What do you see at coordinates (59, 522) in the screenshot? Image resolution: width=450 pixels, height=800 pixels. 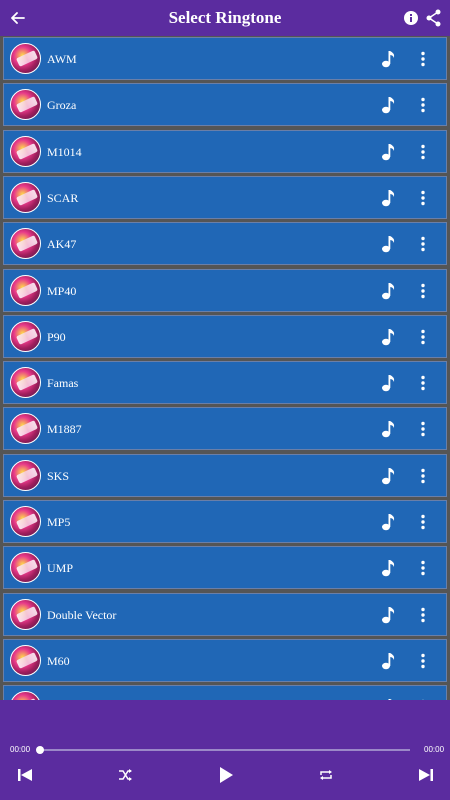 I see `ringtone-name: MP5` at bounding box center [59, 522].